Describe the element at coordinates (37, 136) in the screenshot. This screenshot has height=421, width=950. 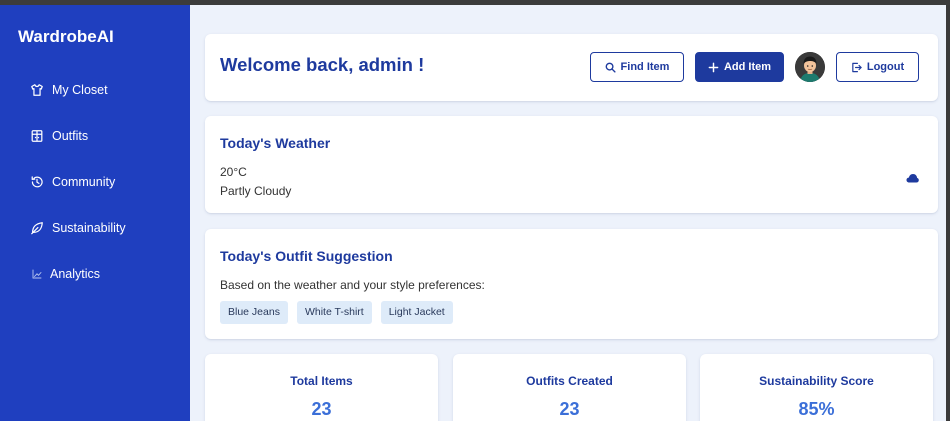
I see `wardrobe-icon` at that location.